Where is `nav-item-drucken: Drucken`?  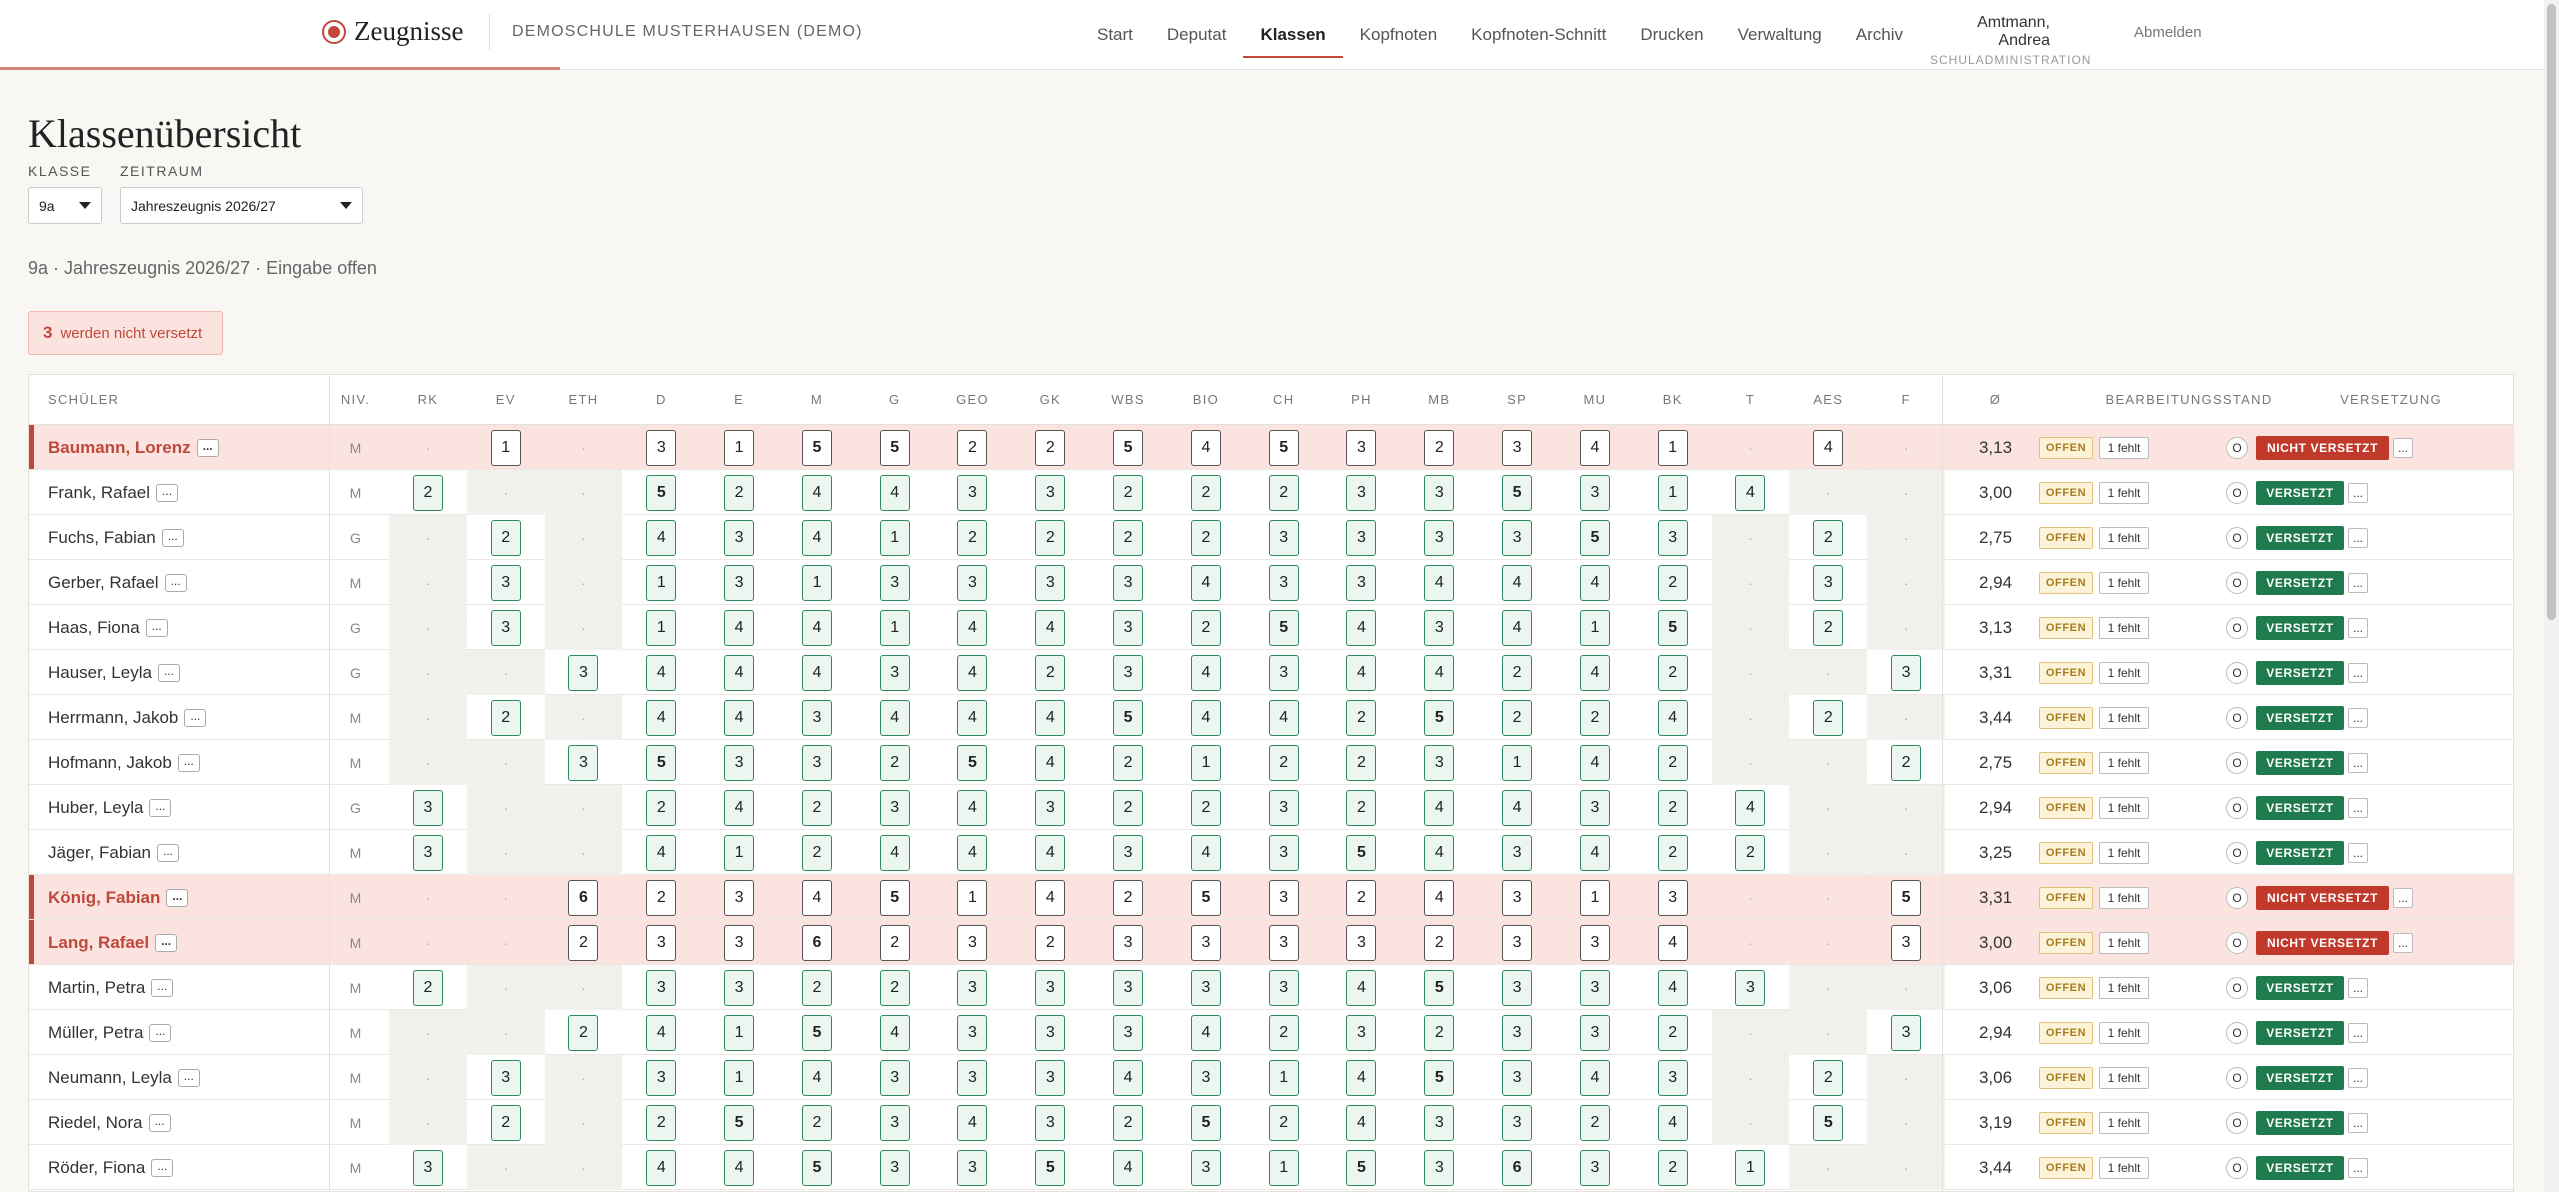
nav-item-drucken: Drucken is located at coordinates (1671, 35).